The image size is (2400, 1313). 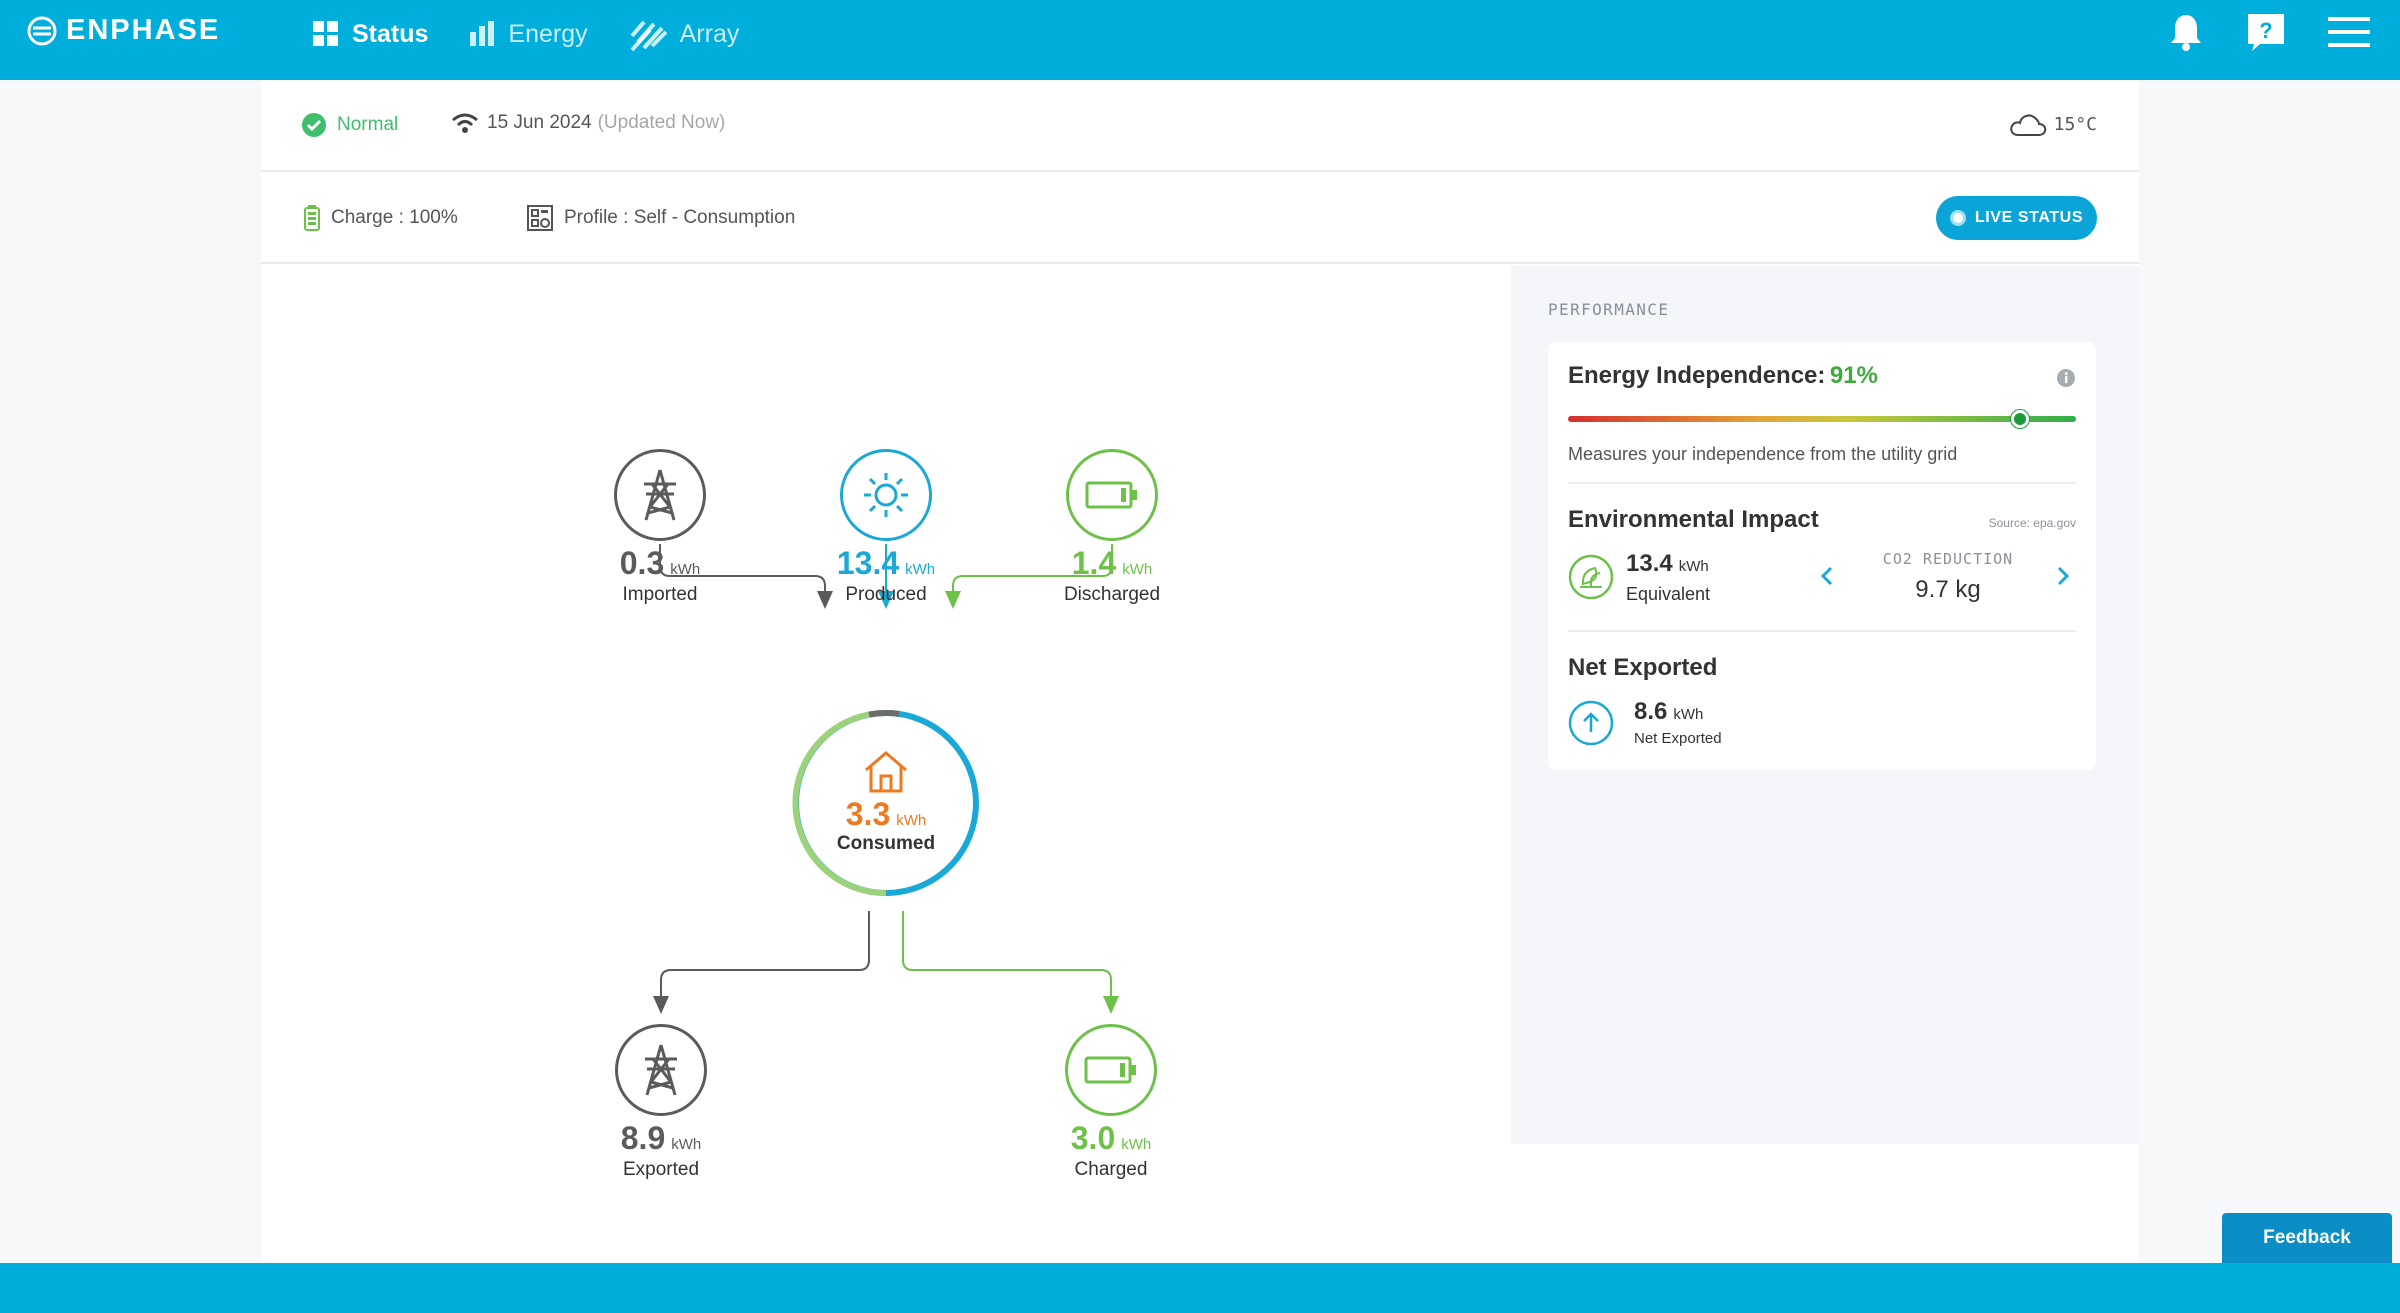 I want to click on house-icon, so click(x=886, y=772).